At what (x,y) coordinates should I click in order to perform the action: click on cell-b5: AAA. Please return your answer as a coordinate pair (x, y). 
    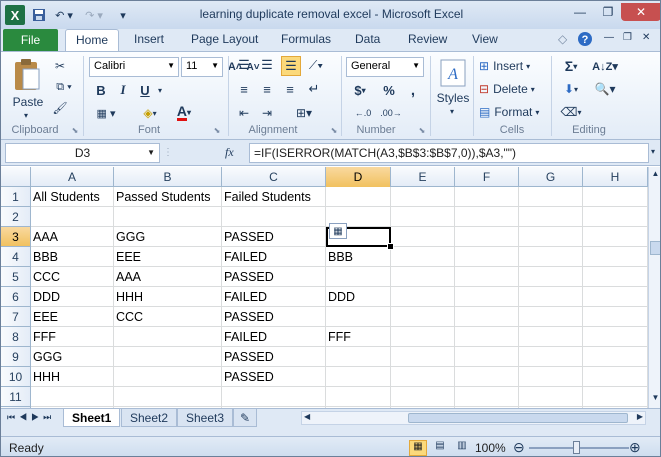
    Looking at the image, I should click on (168, 277).